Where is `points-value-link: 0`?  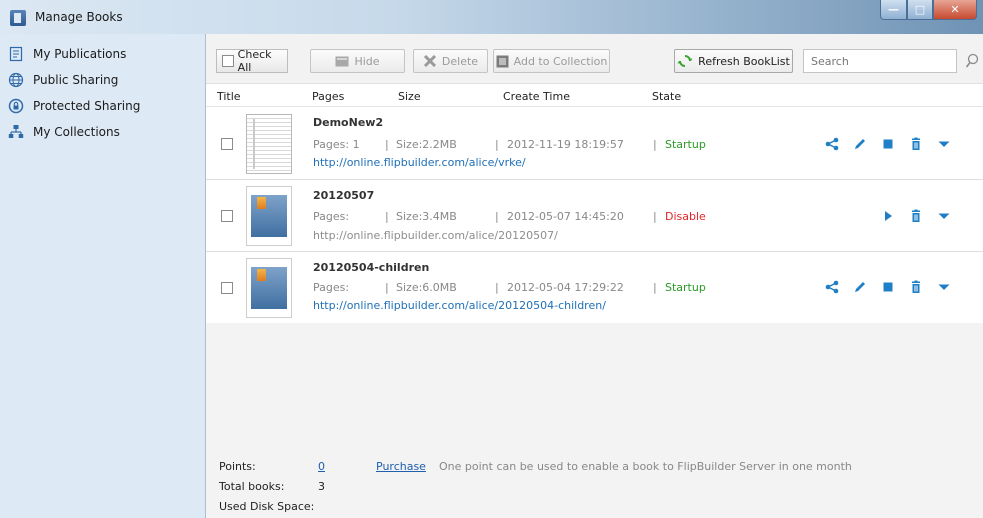
points-value-link: 0 is located at coordinates (321, 466).